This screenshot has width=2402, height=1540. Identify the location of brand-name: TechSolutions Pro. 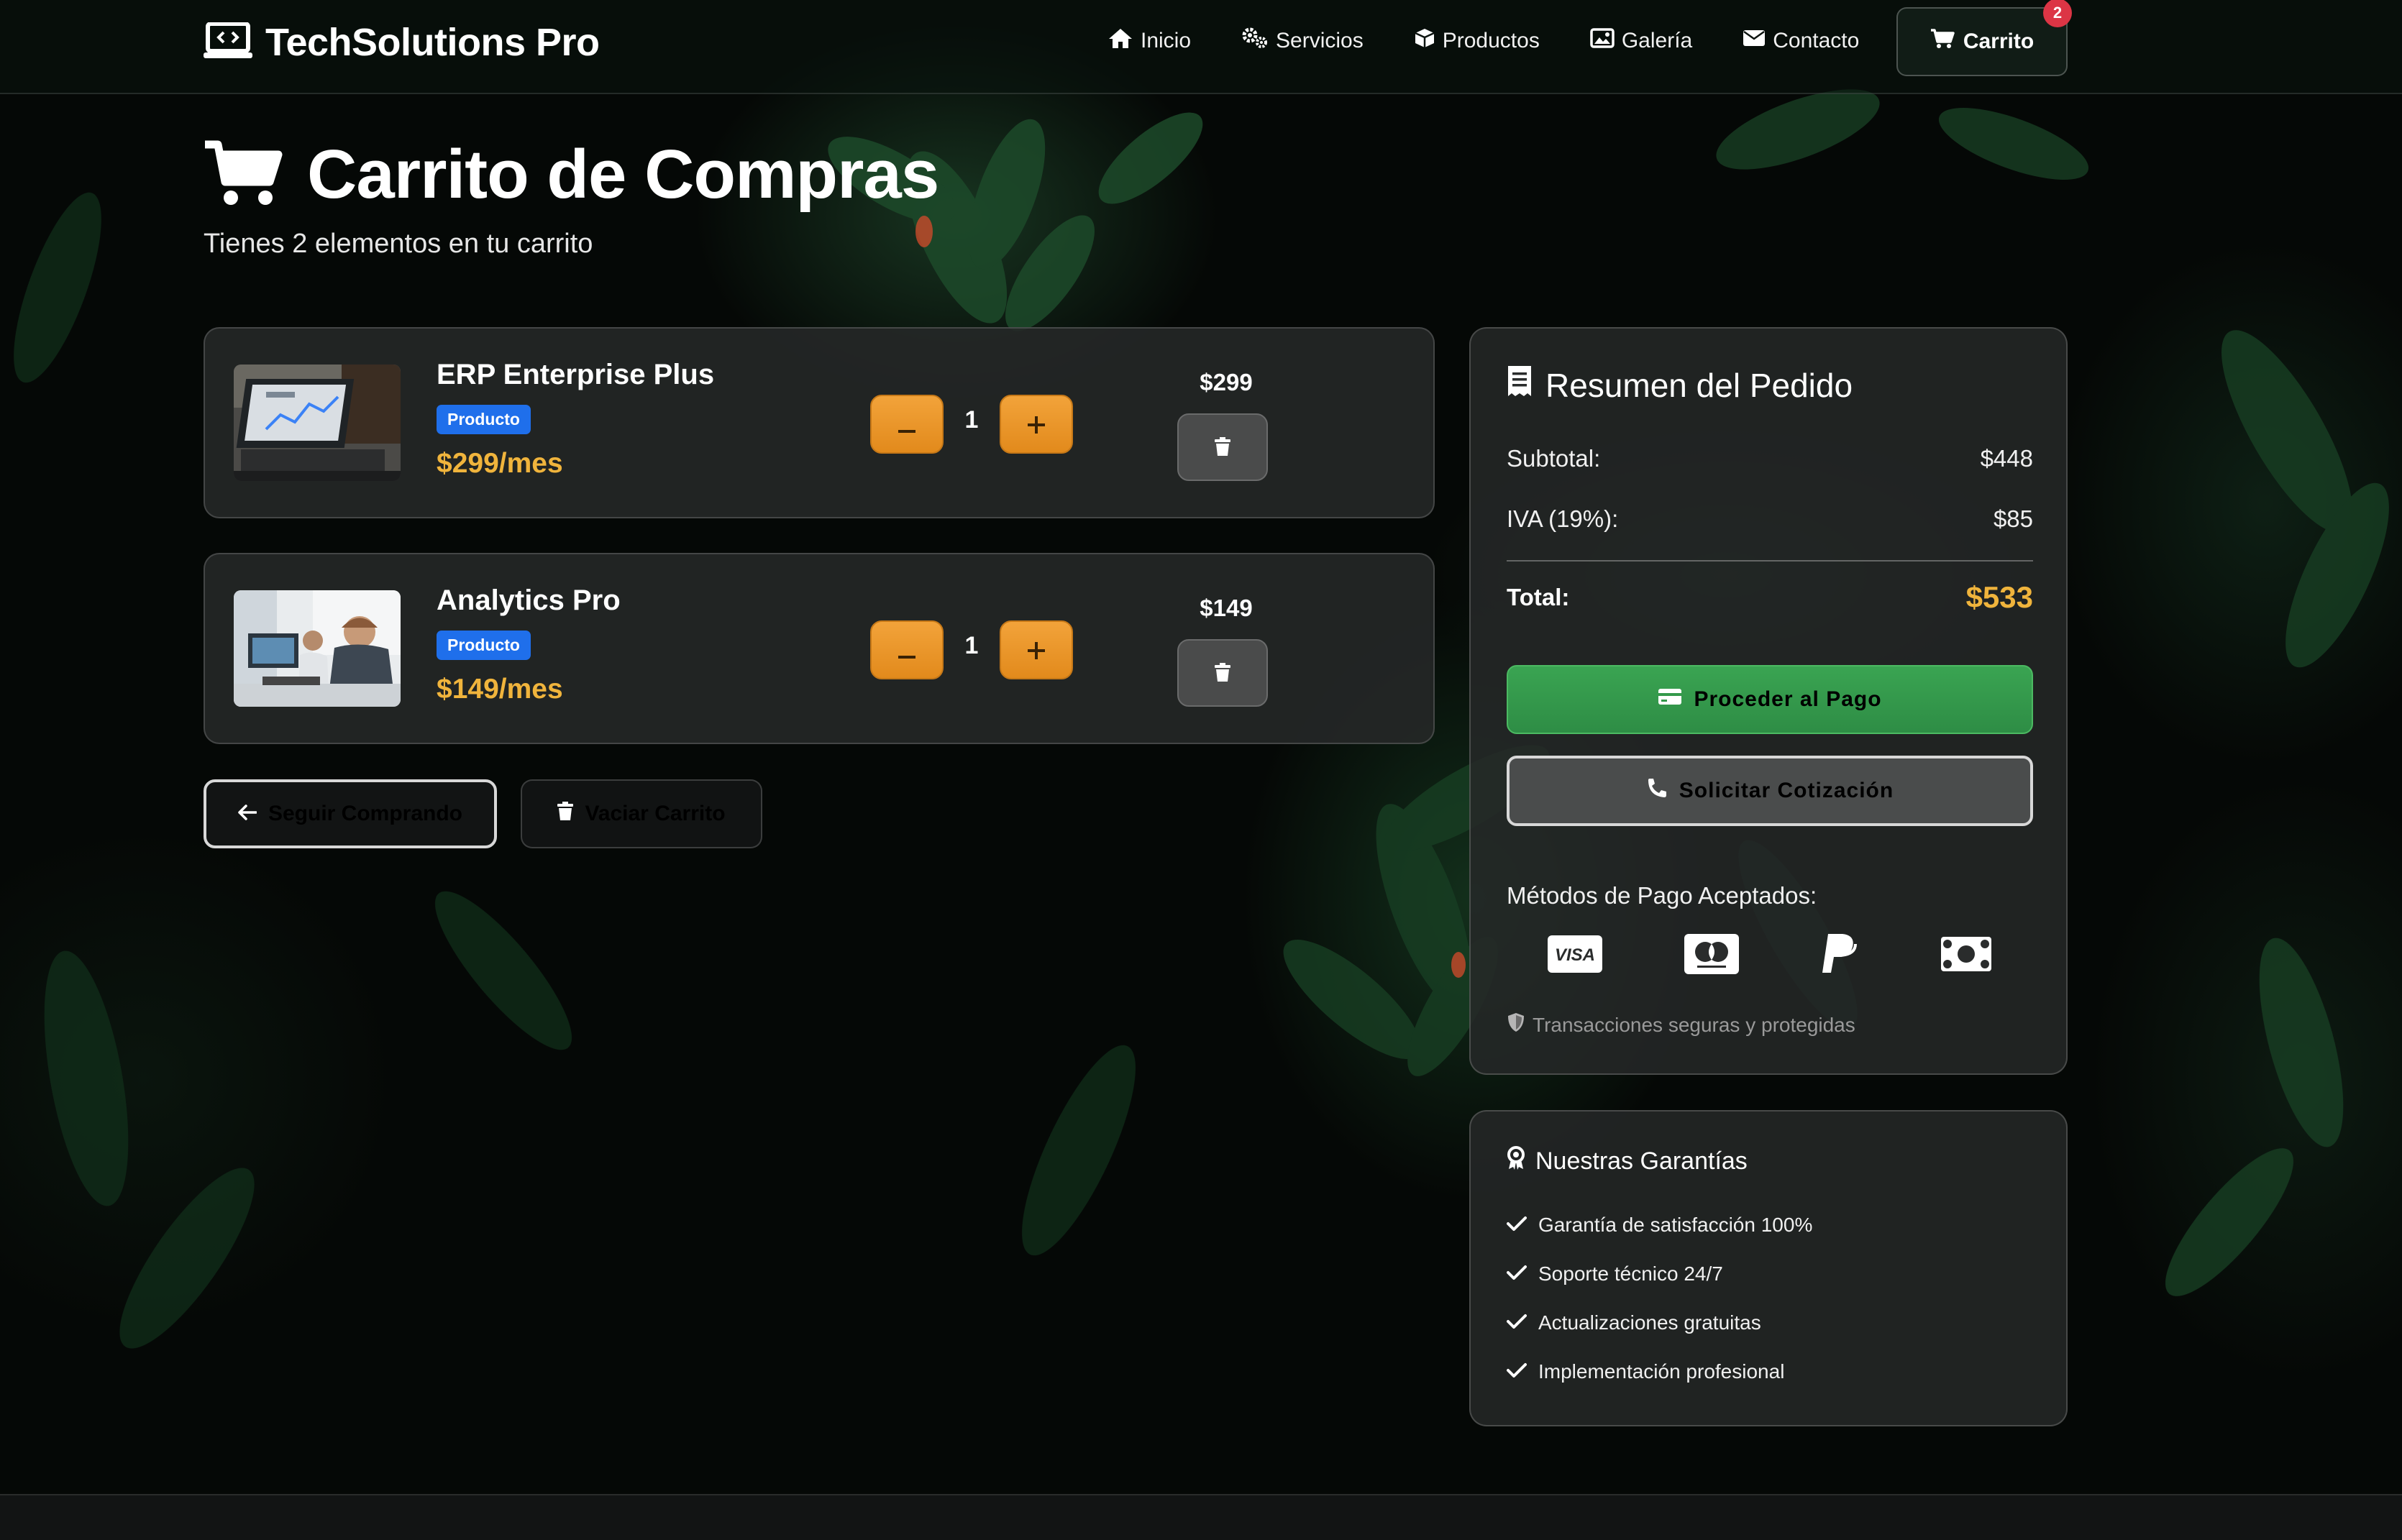
(433, 42).